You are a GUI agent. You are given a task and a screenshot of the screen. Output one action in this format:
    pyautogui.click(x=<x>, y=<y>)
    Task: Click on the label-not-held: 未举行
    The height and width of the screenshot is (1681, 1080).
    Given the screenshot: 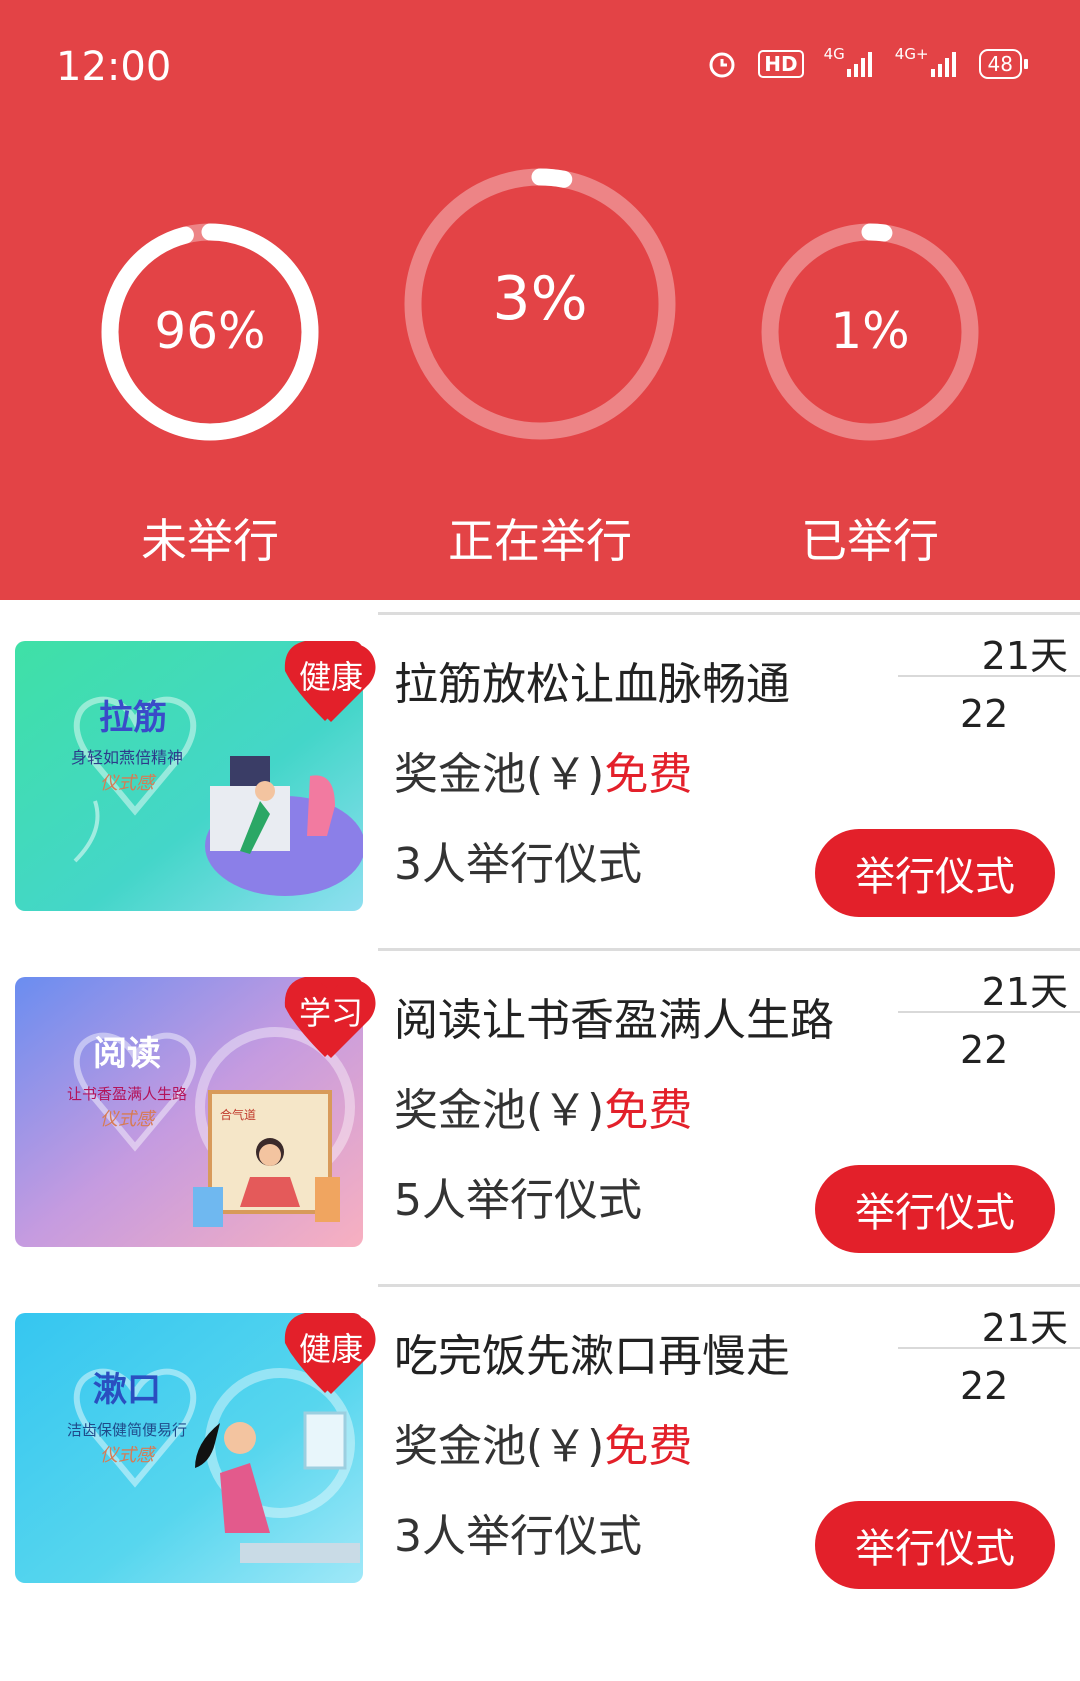 What is the action you would take?
    pyautogui.click(x=210, y=541)
    